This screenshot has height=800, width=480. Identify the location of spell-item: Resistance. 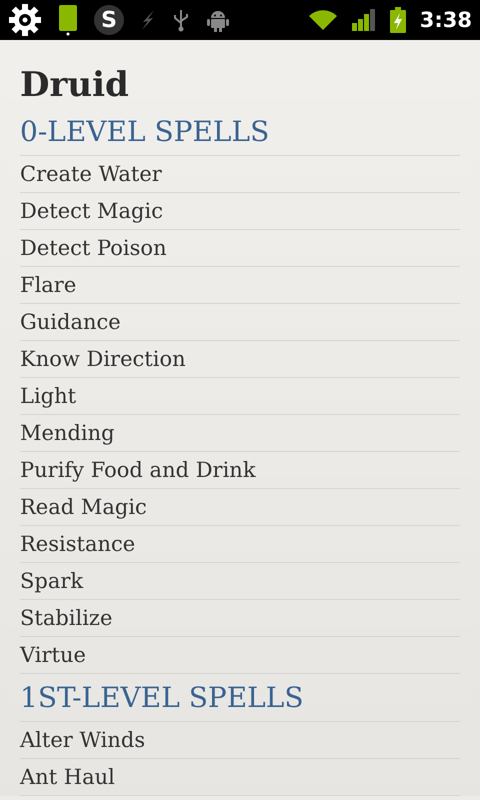
(240, 544).